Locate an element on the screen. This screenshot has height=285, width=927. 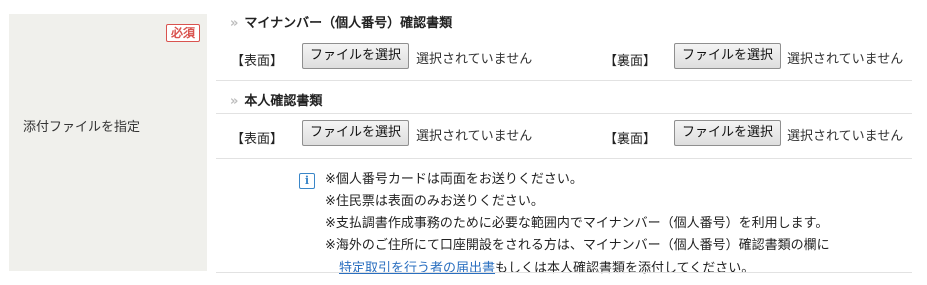
mynumber-back-file-button: ファイルを選択 is located at coordinates (728, 56).